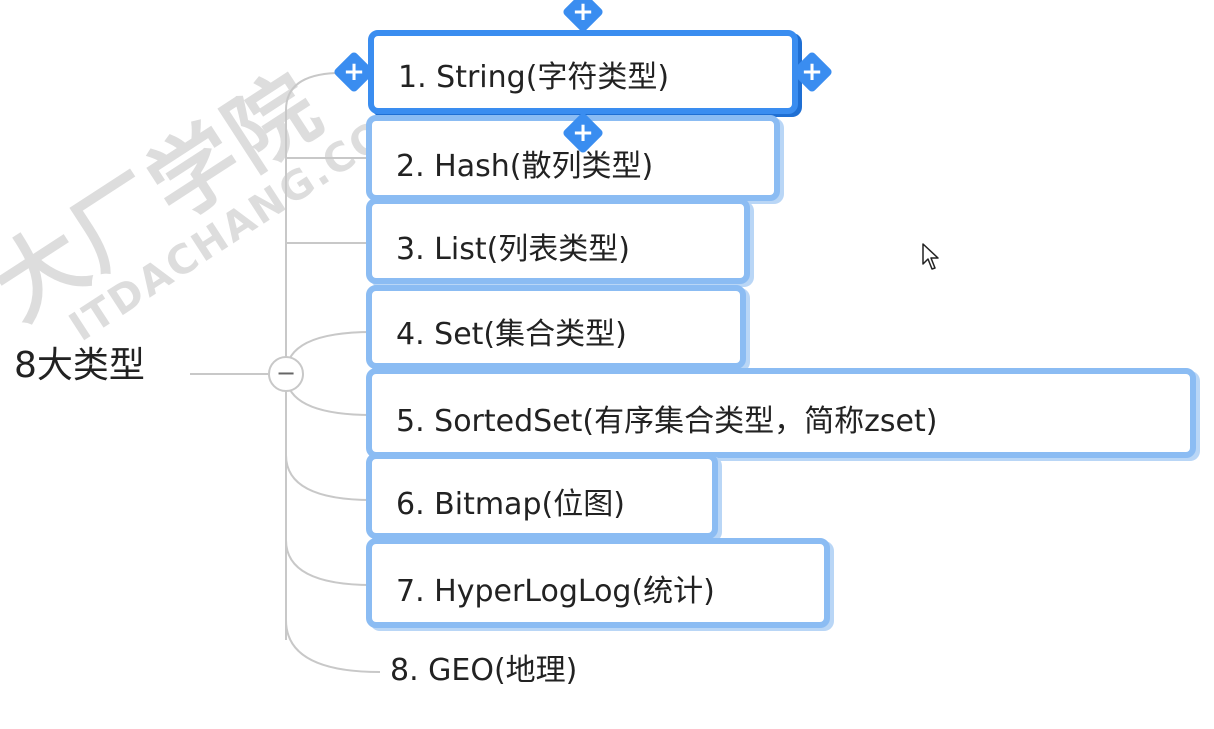 This screenshot has height=729, width=1214. I want to click on topic-label-4: 4. Set(集合类型), so click(511, 334).